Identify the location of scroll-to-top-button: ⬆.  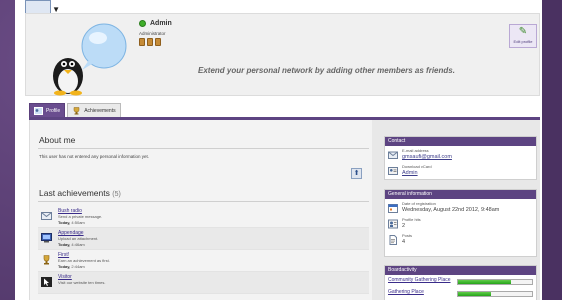
(356, 173).